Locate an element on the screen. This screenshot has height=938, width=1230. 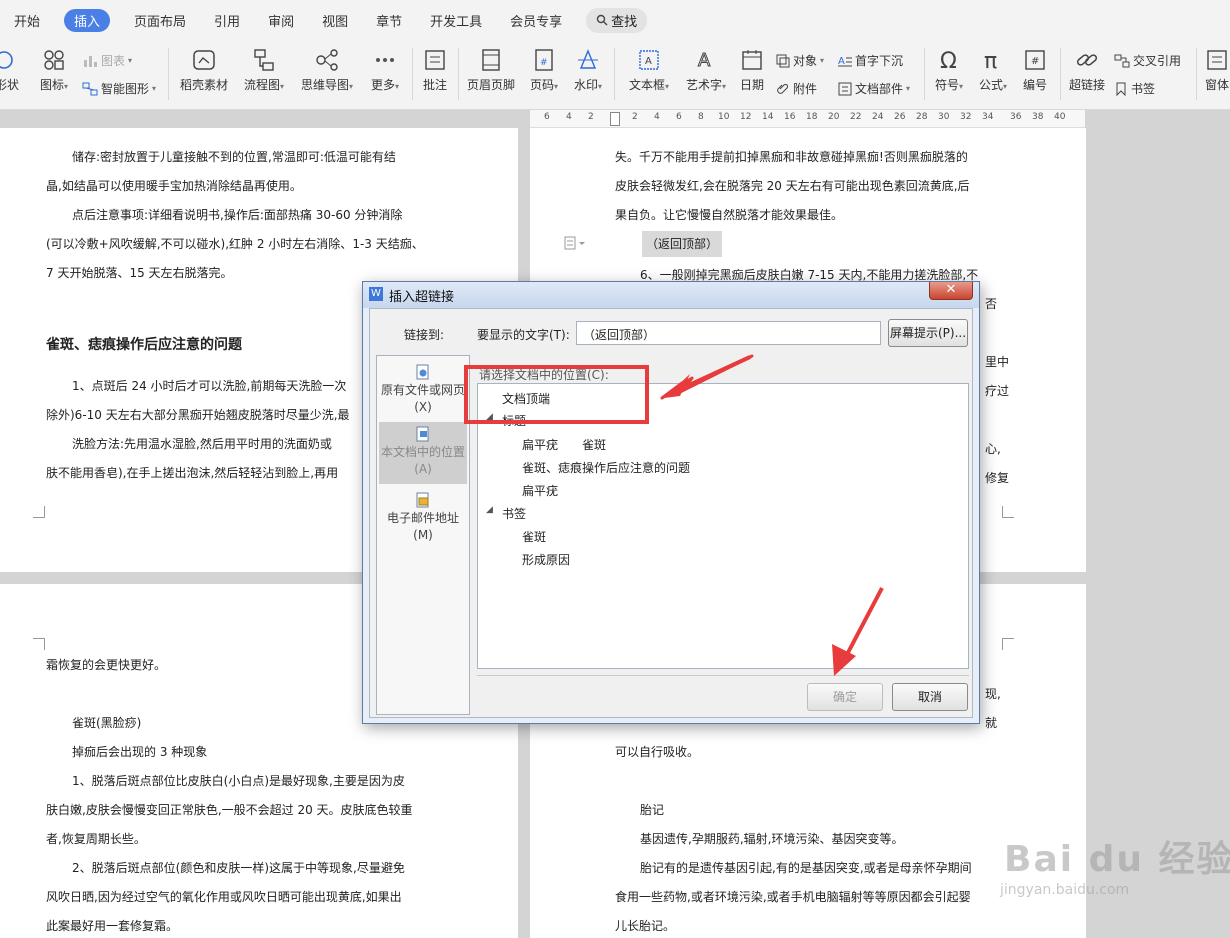
search-icon is located at coordinates (602, 20).